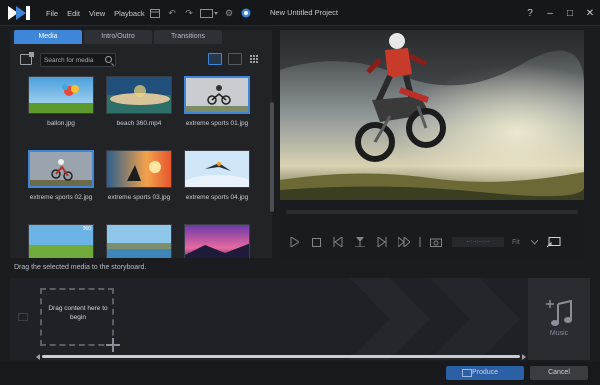 Image resolution: width=600 pixels, height=385 pixels. Describe the element at coordinates (155, 13) in the screenshot. I see `layout-icon` at that location.